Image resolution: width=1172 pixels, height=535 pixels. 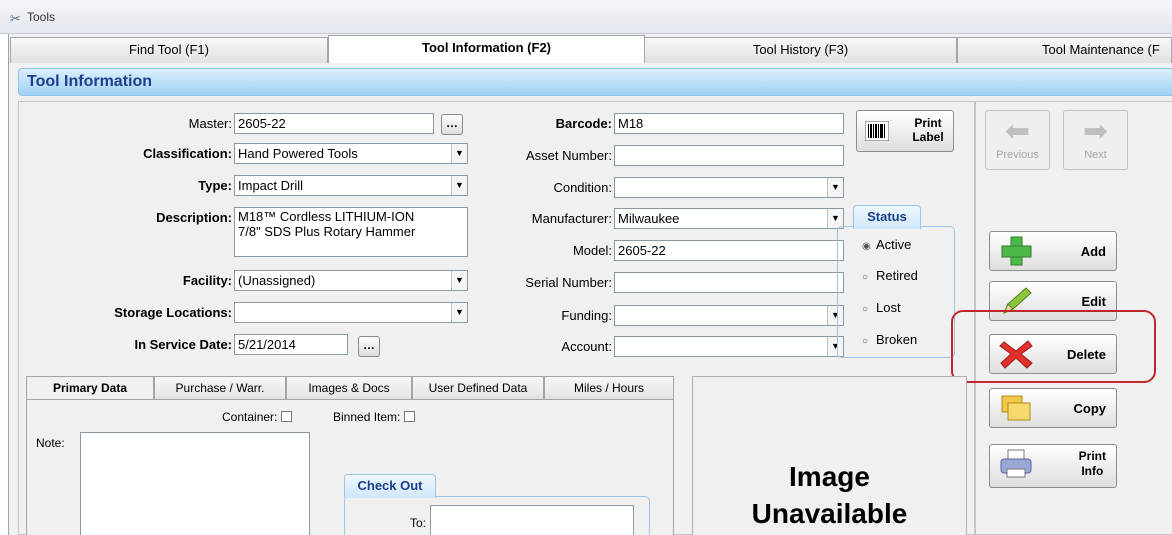 What do you see at coordinates (928, 123) in the screenshot?
I see `print-label-line-1: Print` at bounding box center [928, 123].